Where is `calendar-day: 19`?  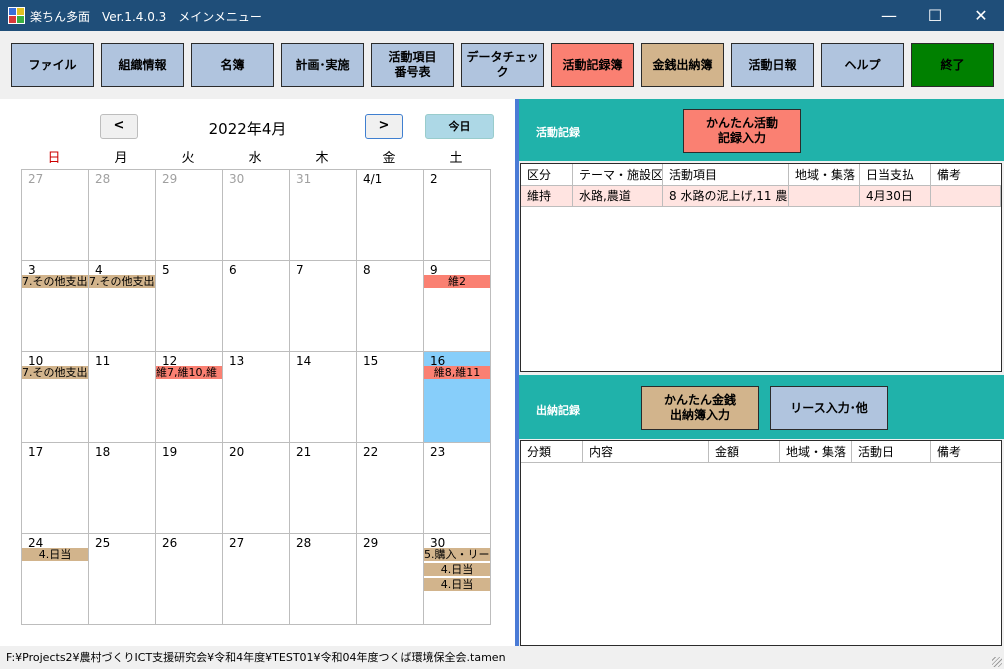
calendar-day: 19 is located at coordinates (189, 488).